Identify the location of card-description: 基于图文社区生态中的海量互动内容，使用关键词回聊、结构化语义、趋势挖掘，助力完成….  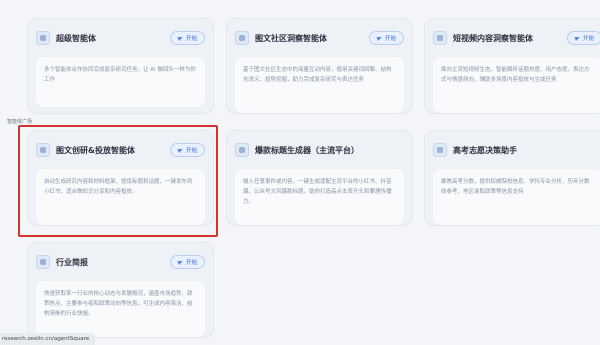
(319, 85).